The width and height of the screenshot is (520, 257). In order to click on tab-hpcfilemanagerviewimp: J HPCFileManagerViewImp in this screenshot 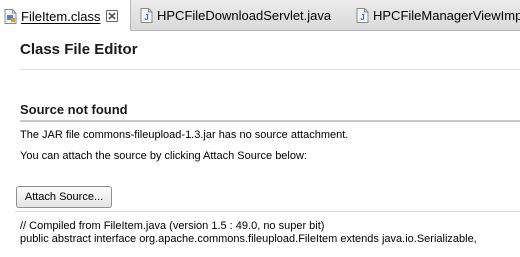, I will do `click(438, 15)`.